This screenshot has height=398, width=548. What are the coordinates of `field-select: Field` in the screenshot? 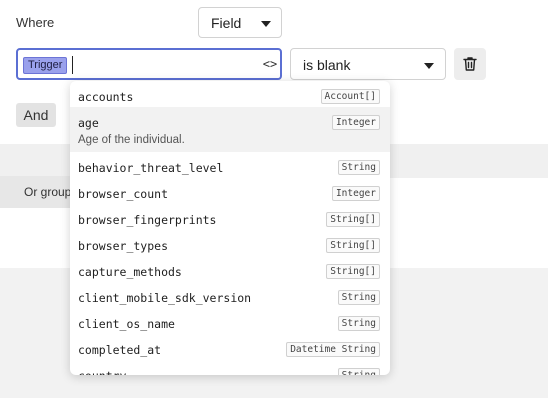 It's located at (240, 22).